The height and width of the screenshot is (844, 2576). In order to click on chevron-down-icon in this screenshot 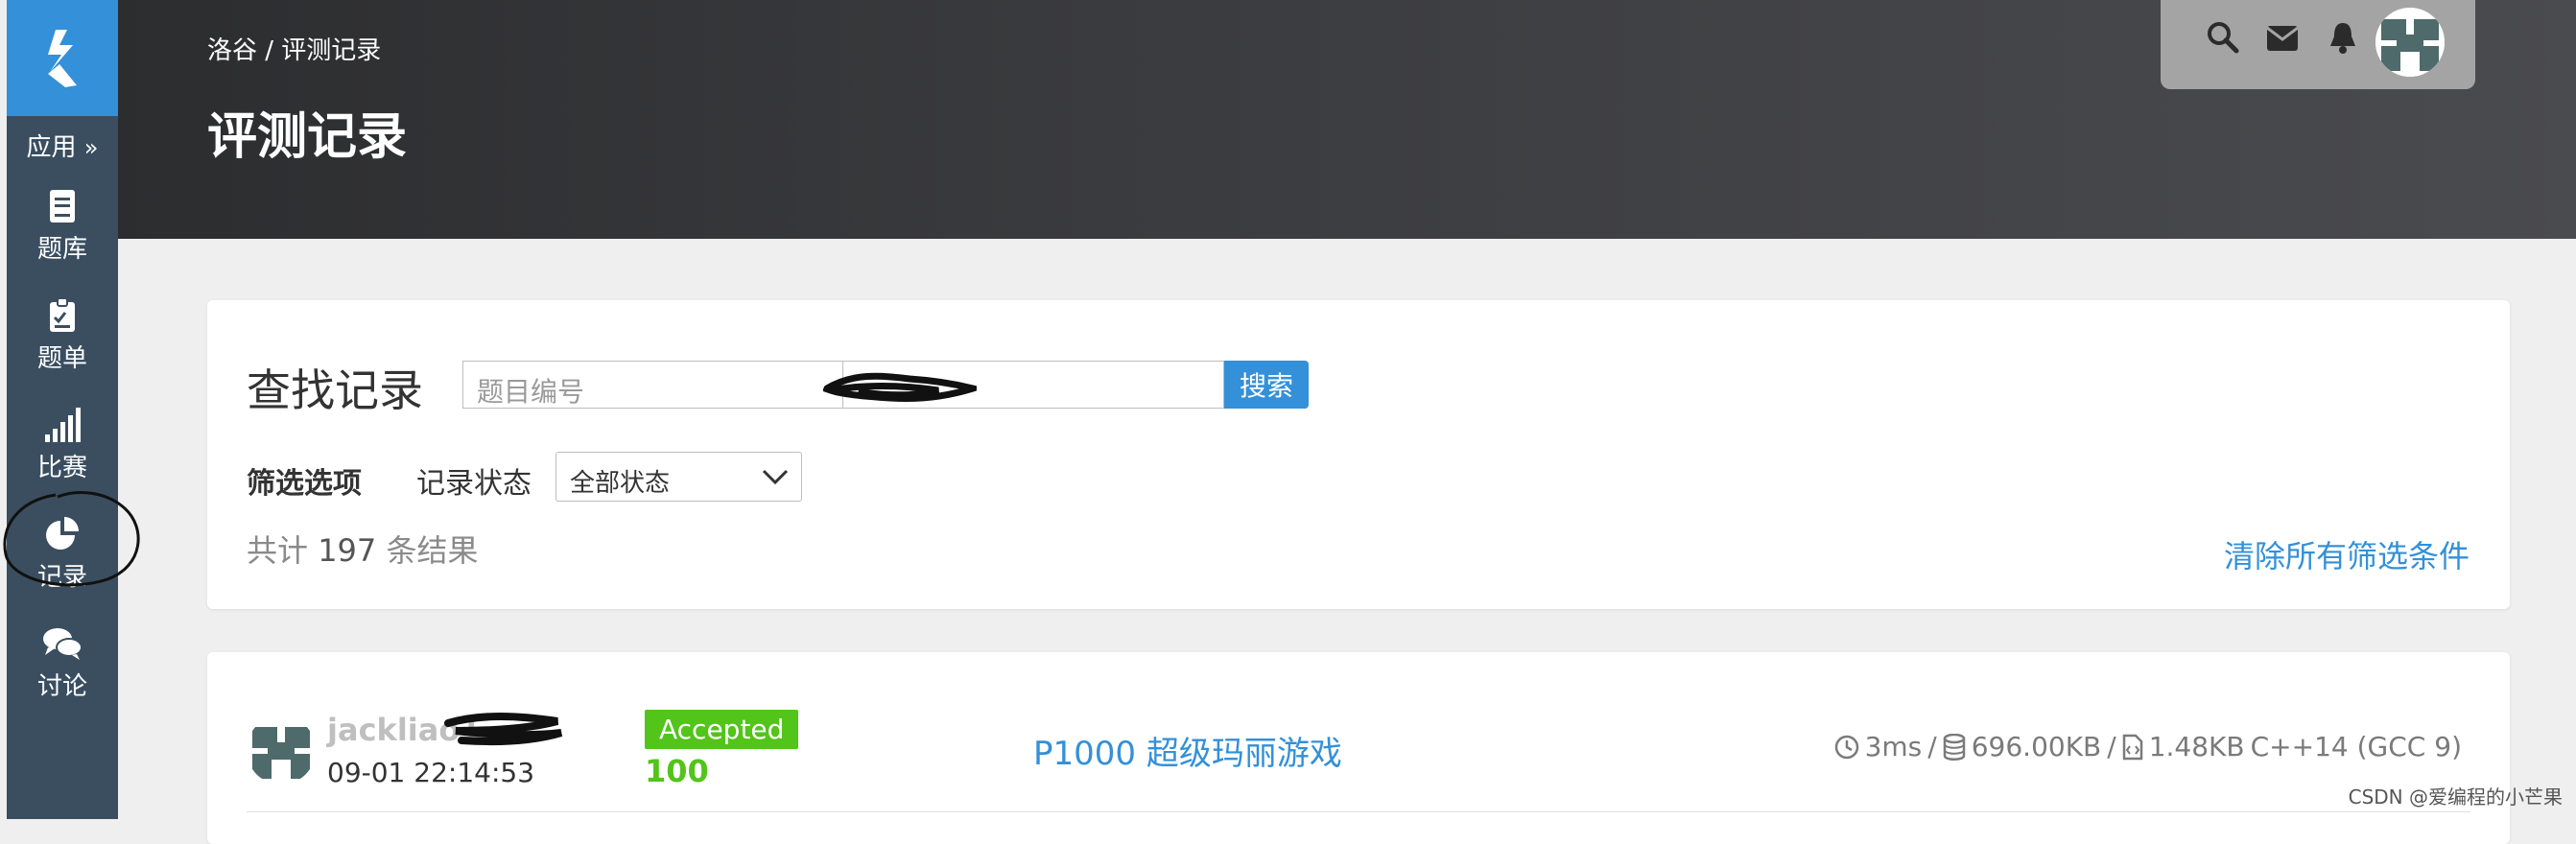, I will do `click(775, 477)`.